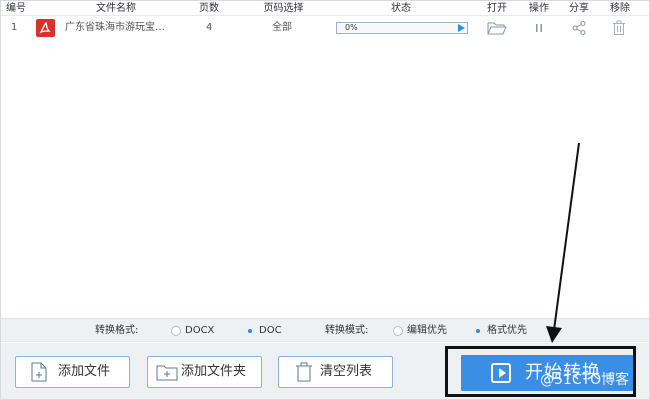  What do you see at coordinates (346, 371) in the screenshot?
I see `clear-list-label: 清空列表` at bounding box center [346, 371].